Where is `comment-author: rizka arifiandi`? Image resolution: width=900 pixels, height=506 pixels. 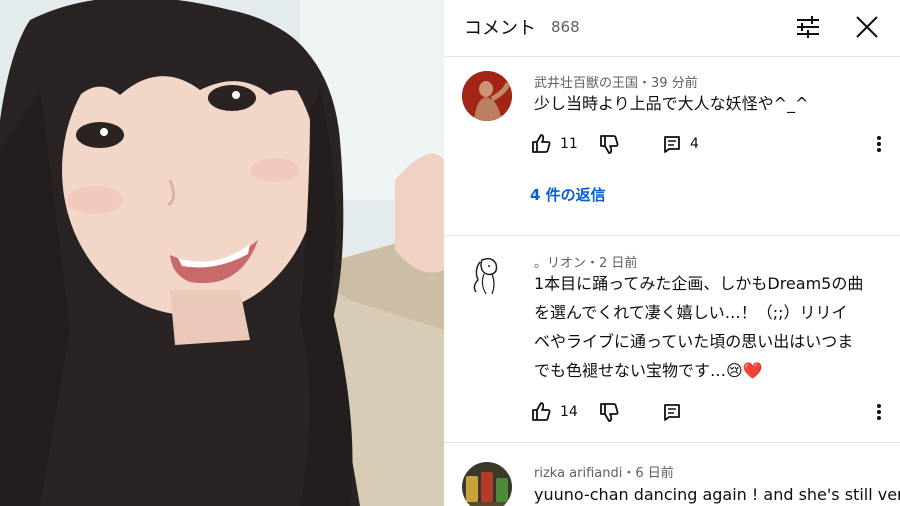 comment-author: rizka arifiandi is located at coordinates (578, 473).